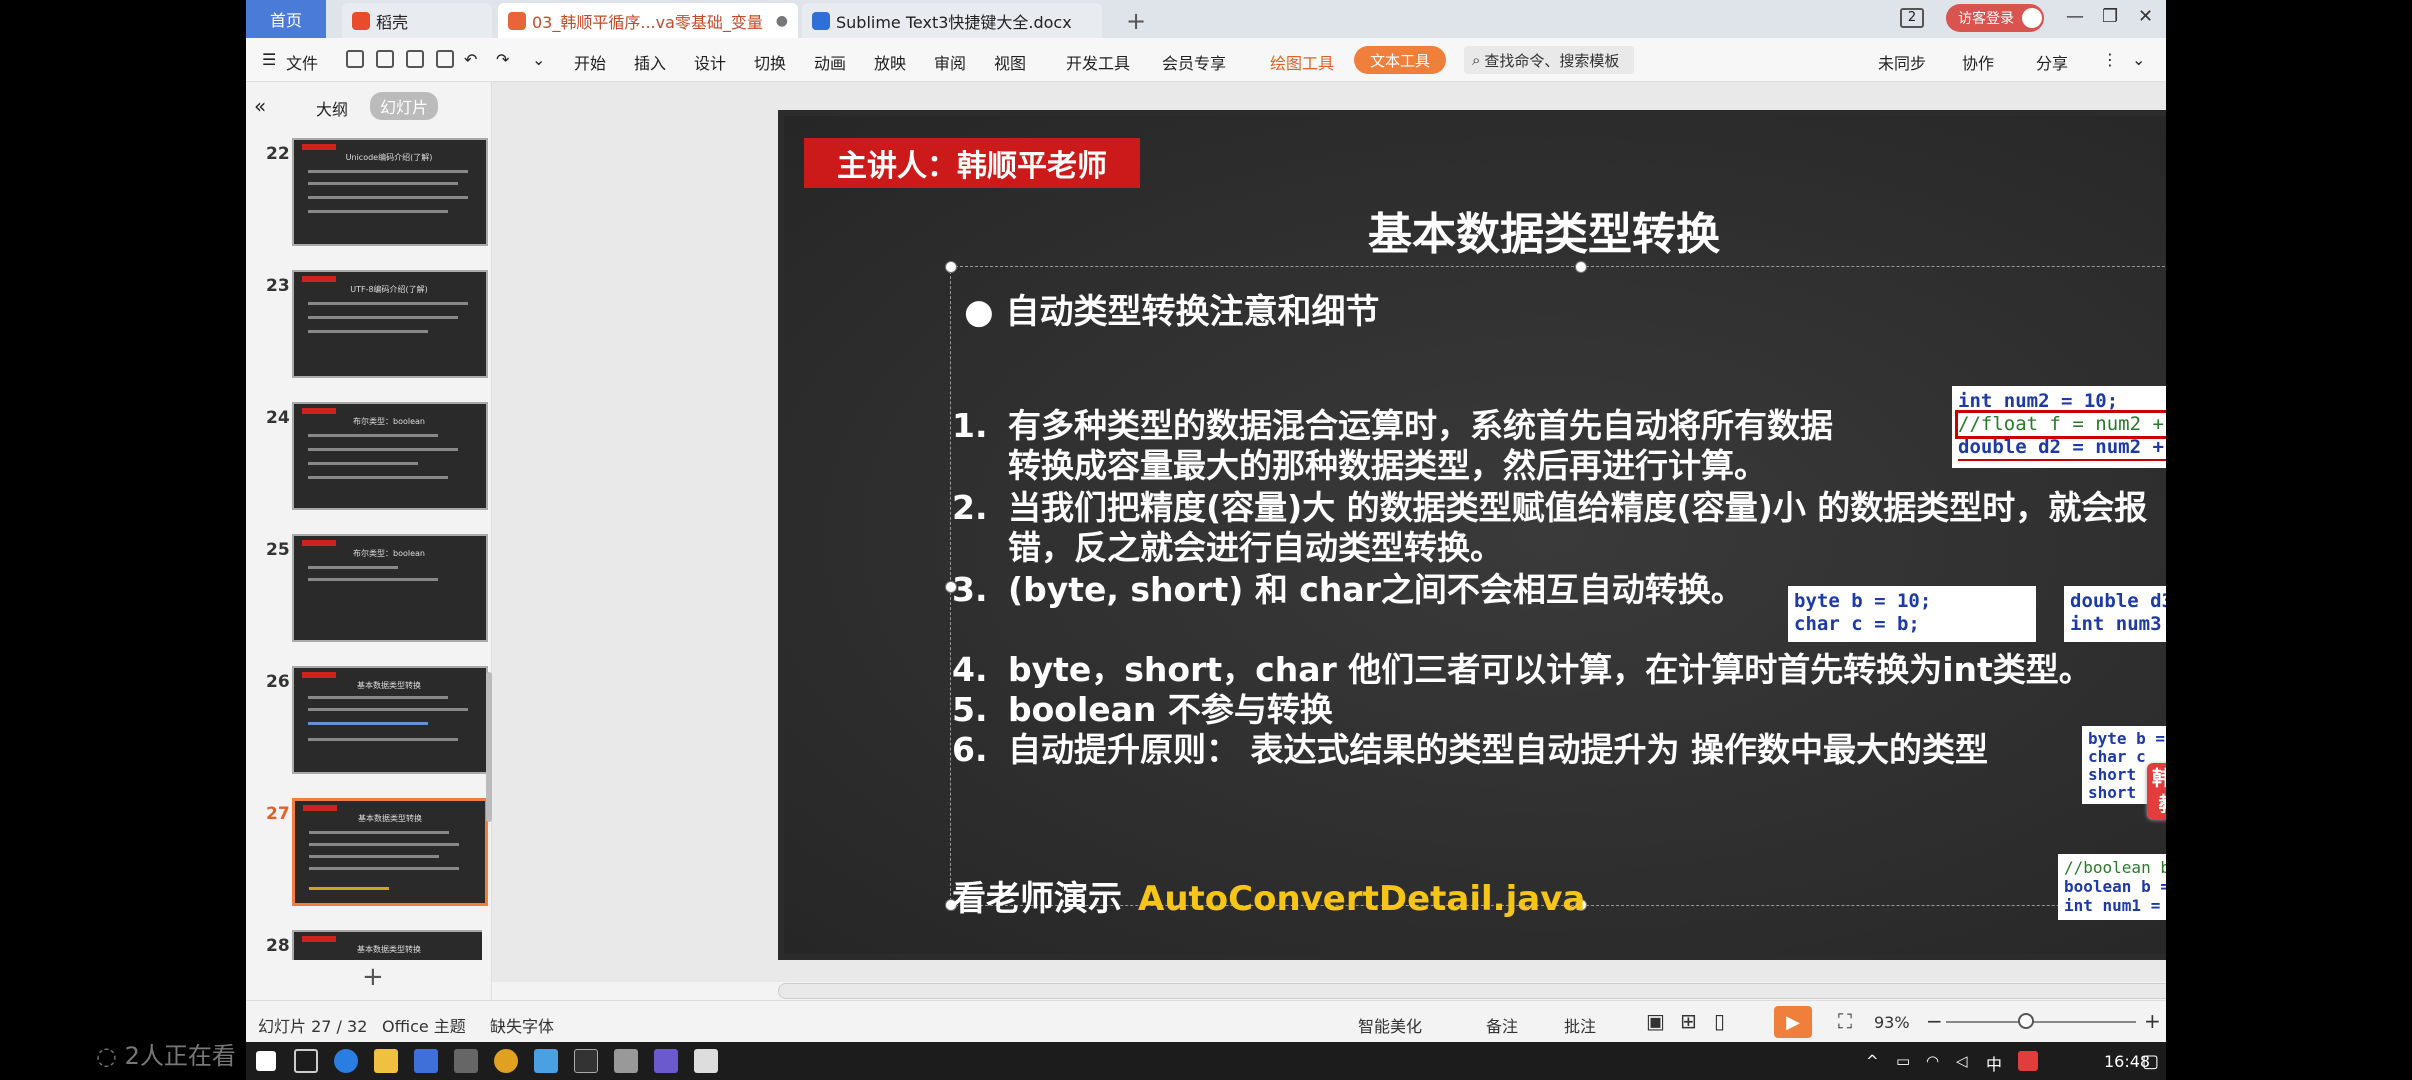 Image resolution: width=2412 pixels, height=1080 pixels. What do you see at coordinates (830, 62) in the screenshot?
I see `menu-animation: 动画` at bounding box center [830, 62].